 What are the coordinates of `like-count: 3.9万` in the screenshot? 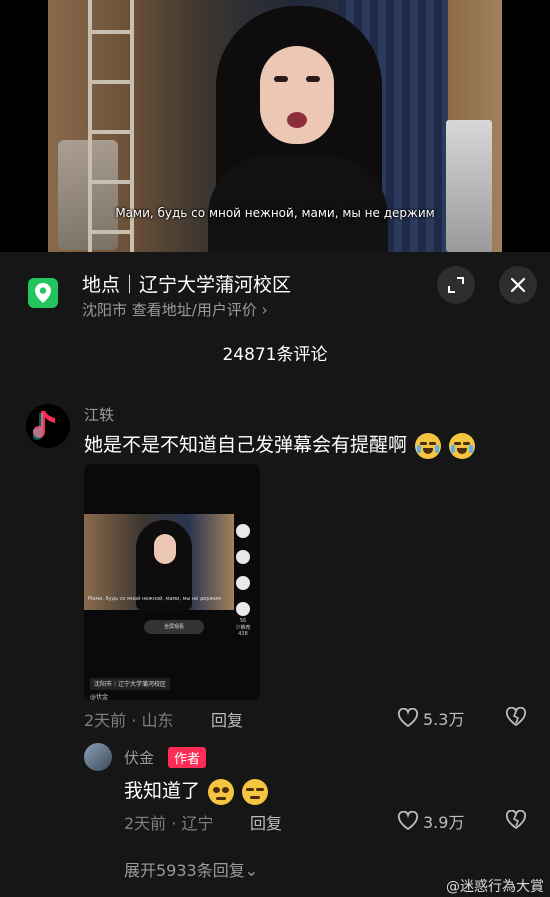 It's located at (444, 822).